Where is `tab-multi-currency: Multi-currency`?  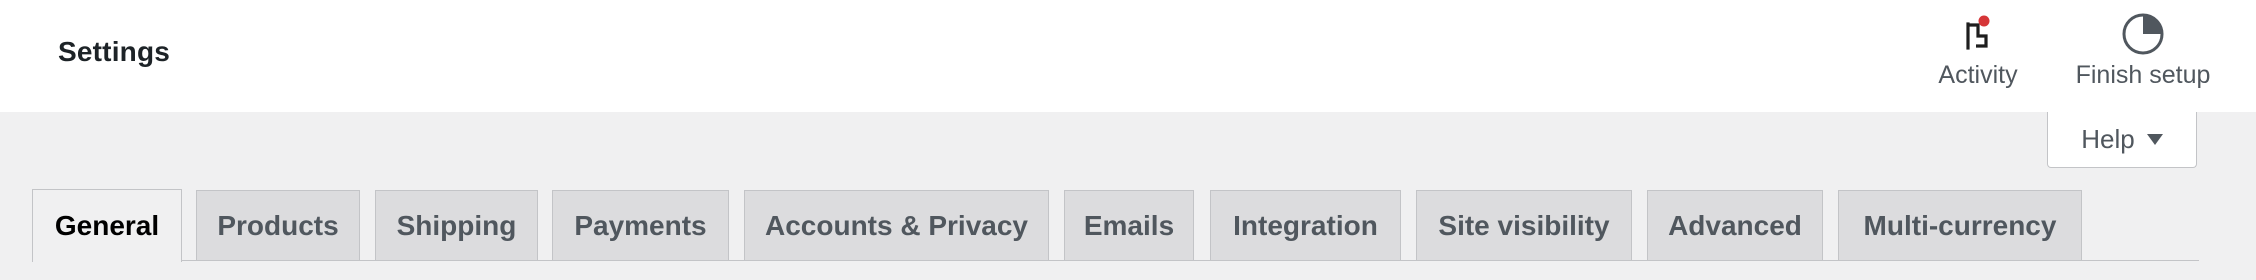
tab-multi-currency: Multi-currency is located at coordinates (1960, 225).